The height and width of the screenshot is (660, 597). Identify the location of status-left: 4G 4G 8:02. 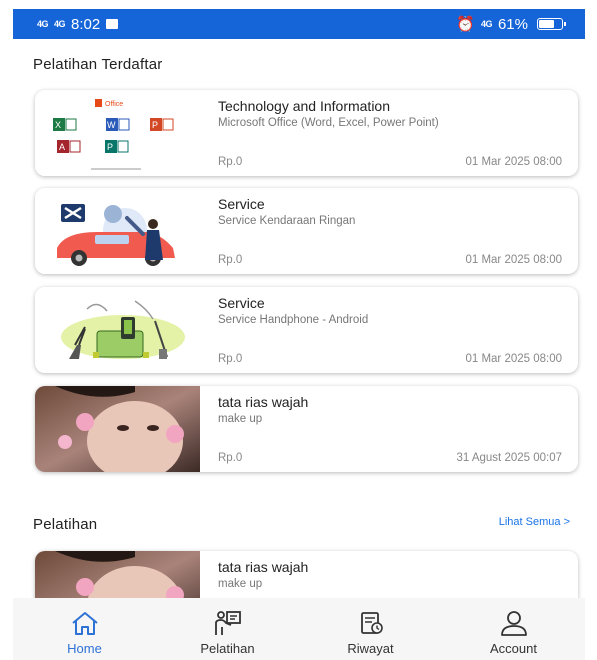
(78, 24).